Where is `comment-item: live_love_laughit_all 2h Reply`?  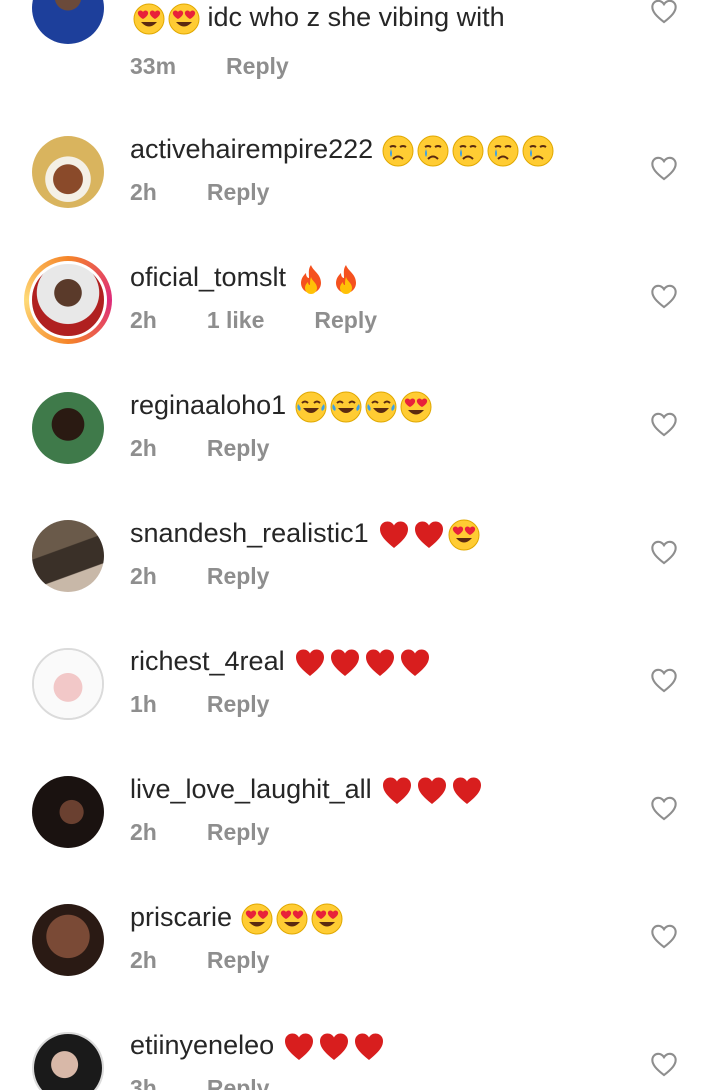 comment-item: live_love_laughit_all 2h Reply is located at coordinates (360, 808).